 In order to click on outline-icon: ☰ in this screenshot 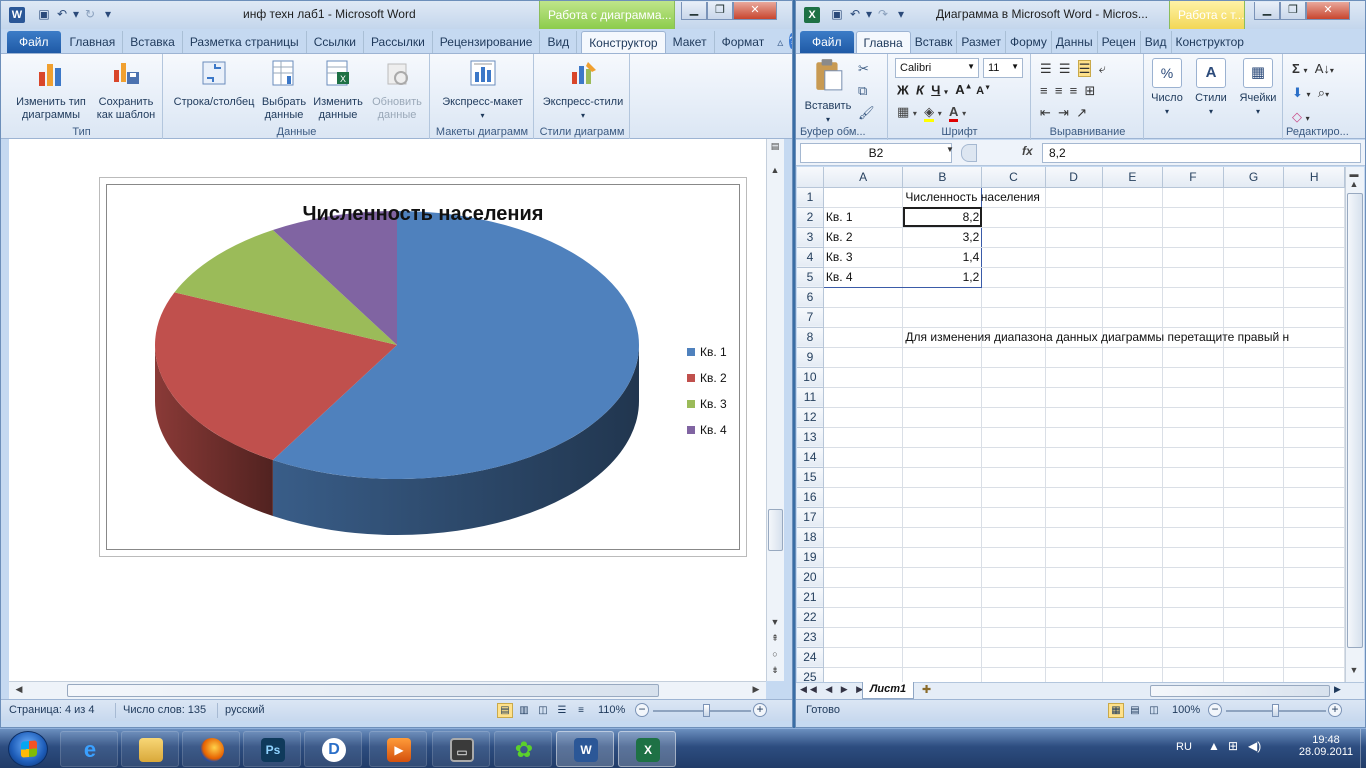, I will do `click(562, 710)`.